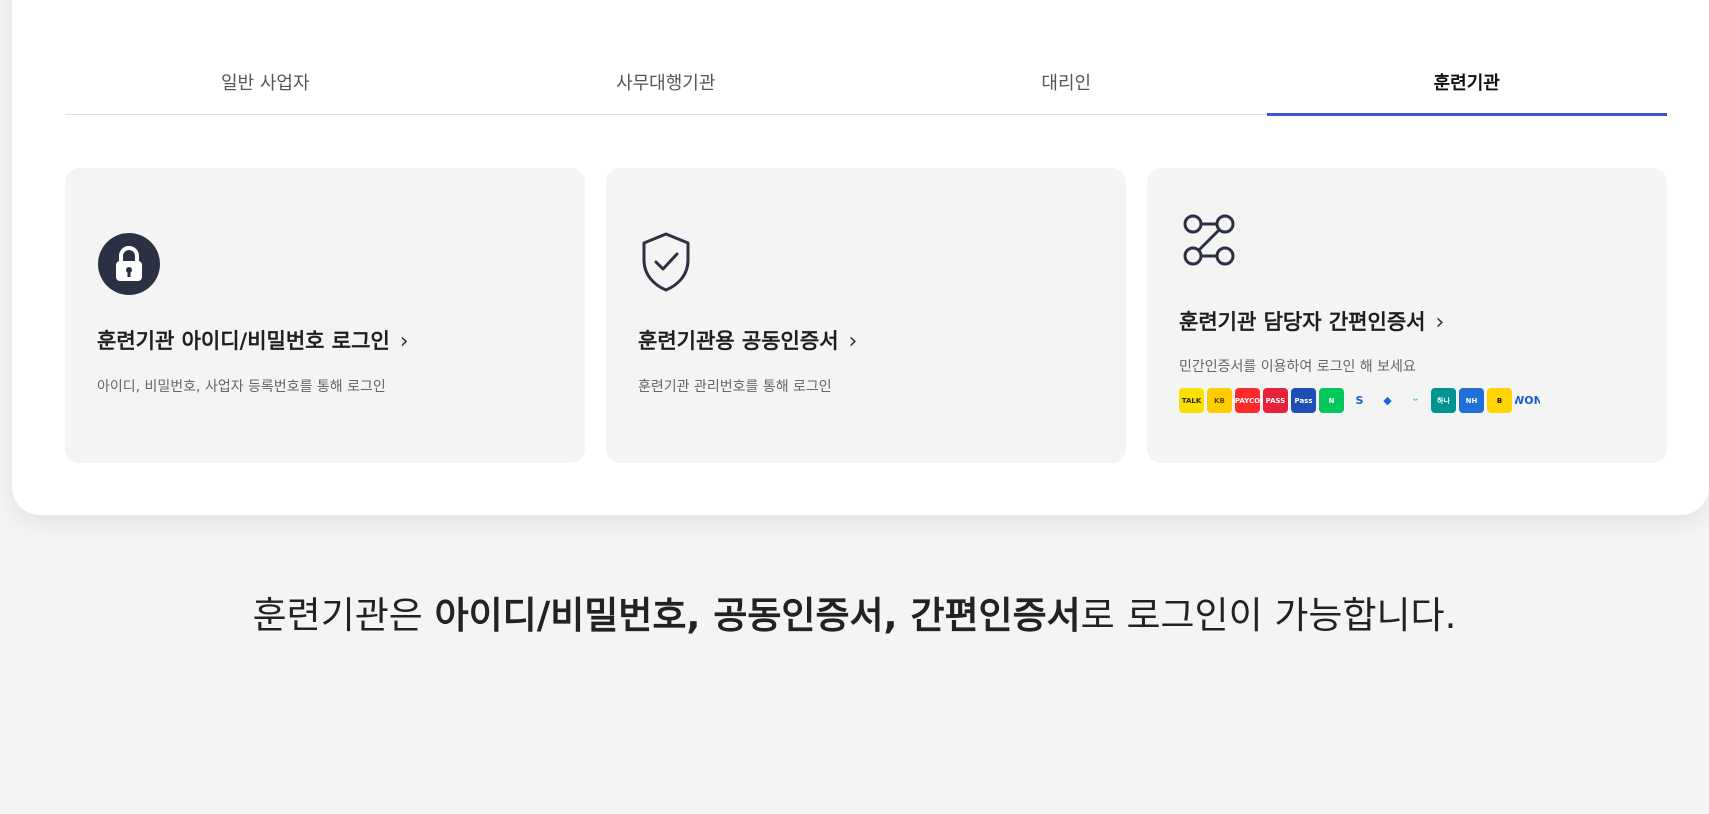 This screenshot has width=1709, height=814. Describe the element at coordinates (1443, 400) in the screenshot. I see `hana-icon: 하나` at that location.